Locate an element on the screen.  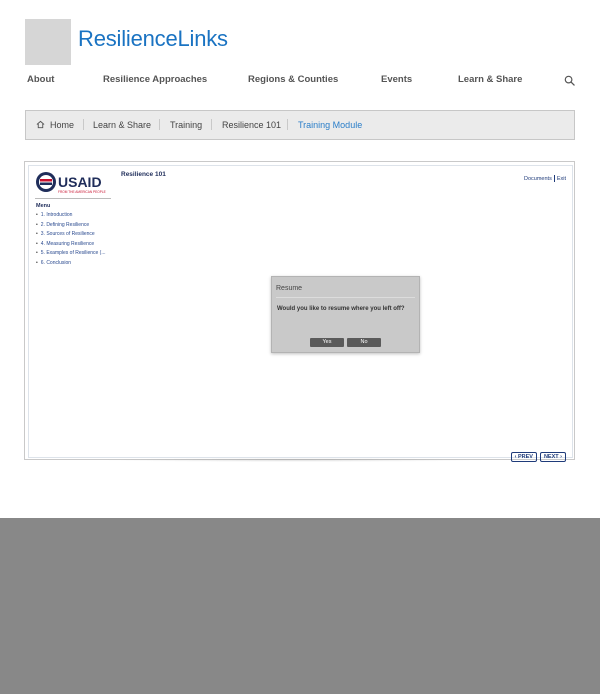
documents-link: Documents is located at coordinates (538, 179).